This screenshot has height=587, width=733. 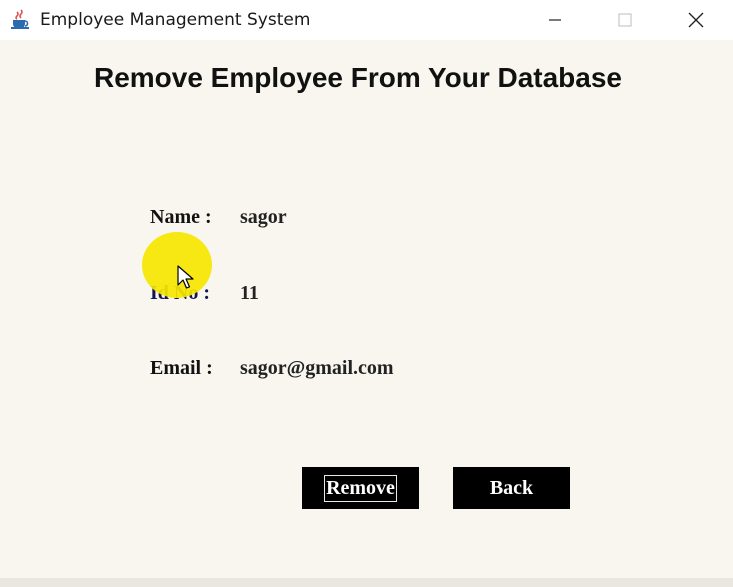 I want to click on page-title: Remove Employee From Your Database, so click(x=358, y=77).